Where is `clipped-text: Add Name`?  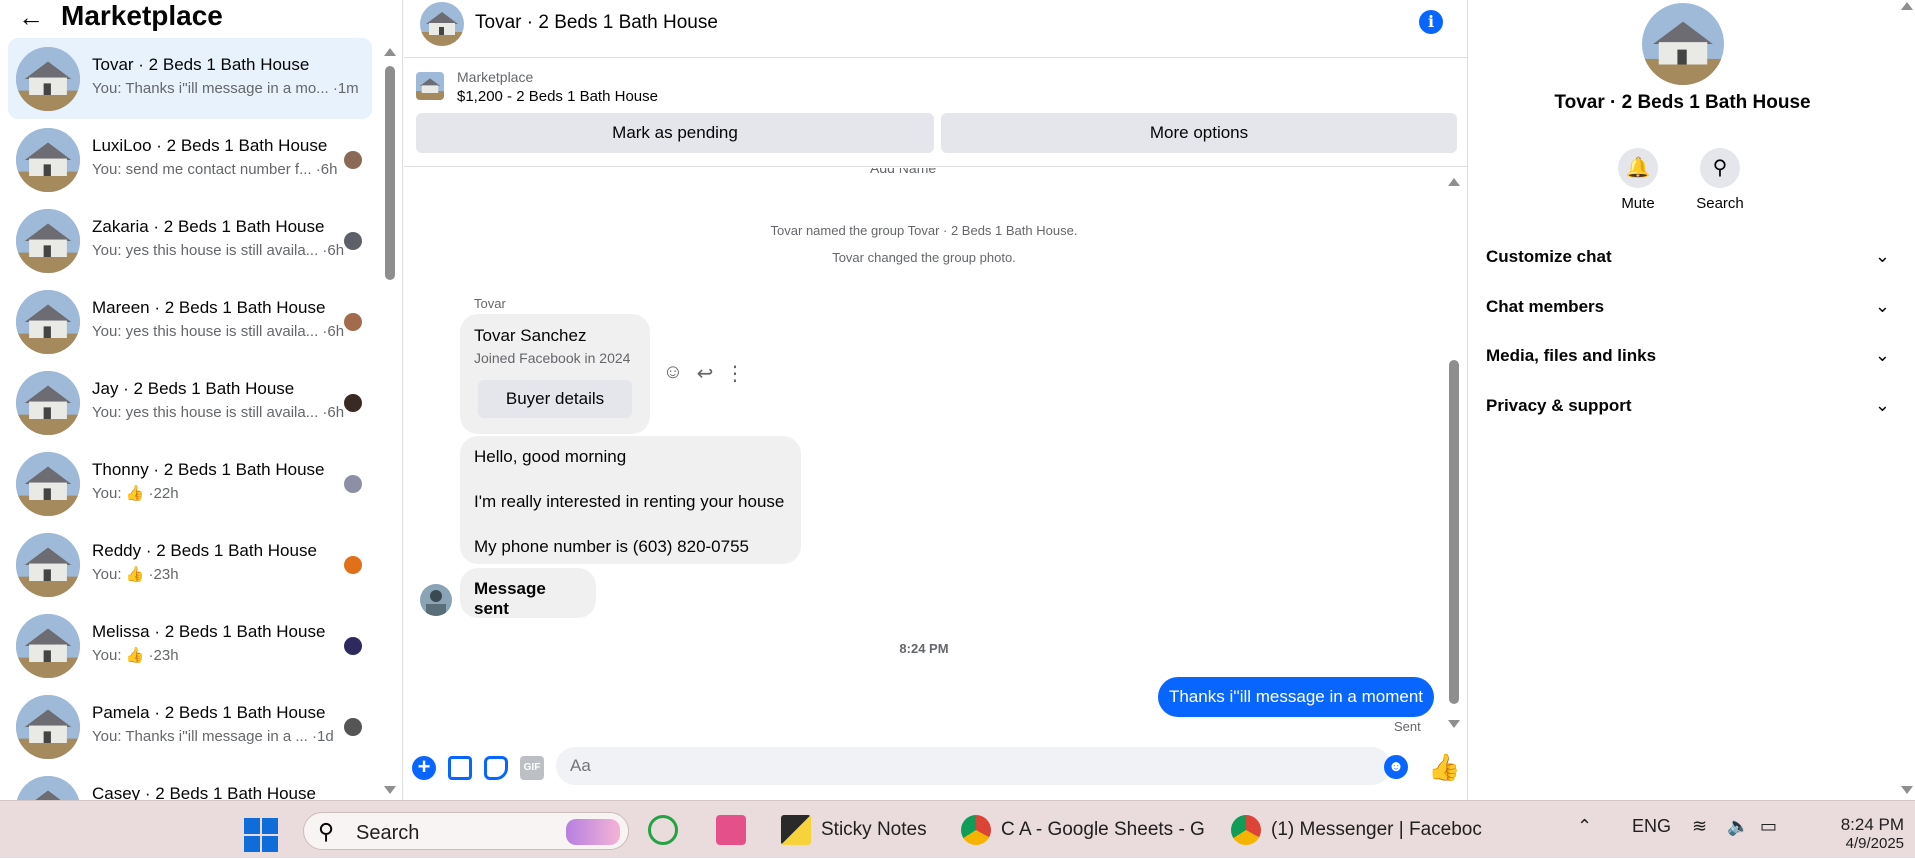 clipped-text: Add Name is located at coordinates (903, 172).